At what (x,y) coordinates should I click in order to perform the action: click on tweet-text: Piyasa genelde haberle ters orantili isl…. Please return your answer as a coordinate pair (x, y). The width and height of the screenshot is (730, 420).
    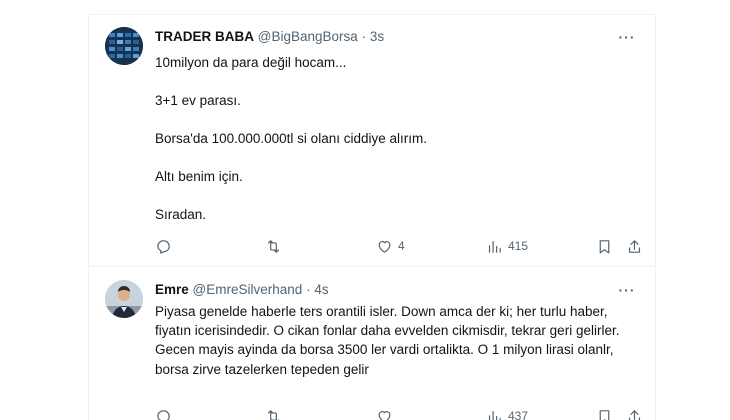
    Looking at the image, I should click on (387, 340).